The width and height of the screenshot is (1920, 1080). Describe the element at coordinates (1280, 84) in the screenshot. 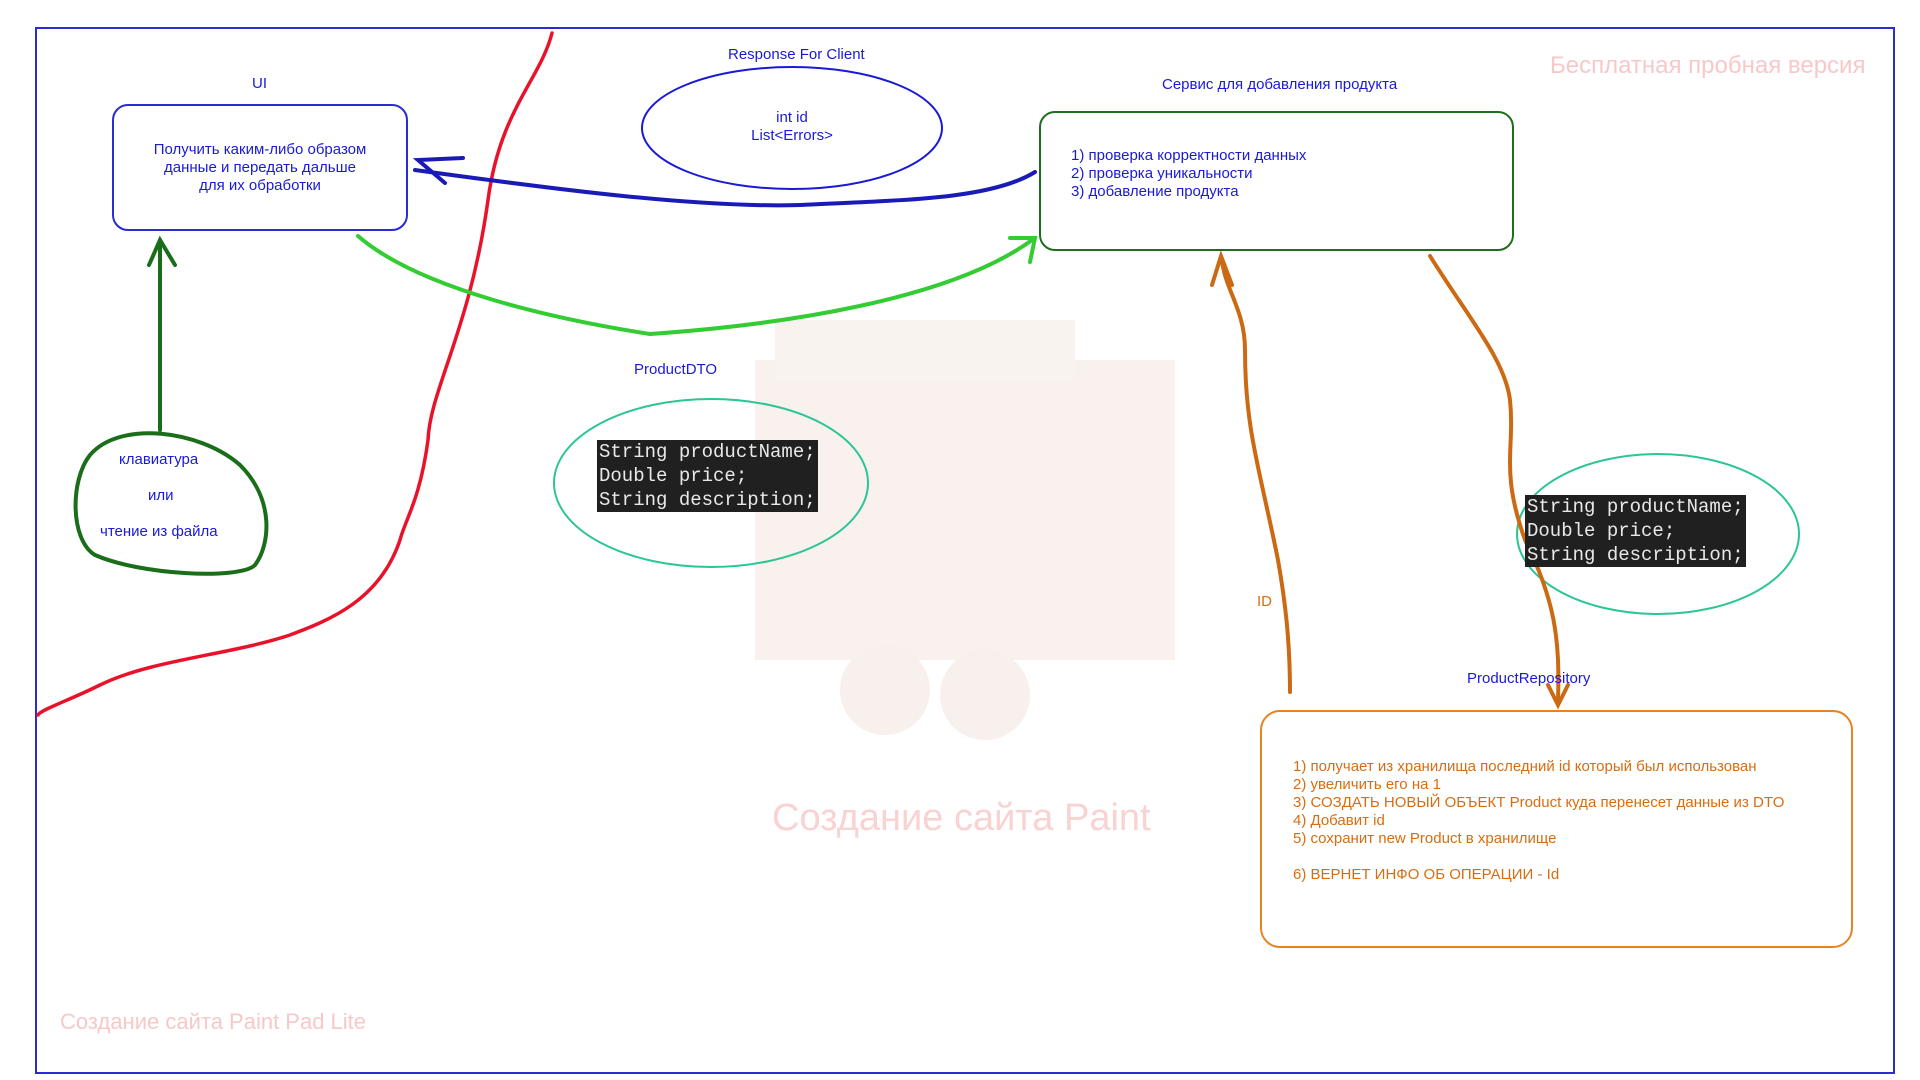

I see `service-title: Сервис для добавления продукта` at that location.